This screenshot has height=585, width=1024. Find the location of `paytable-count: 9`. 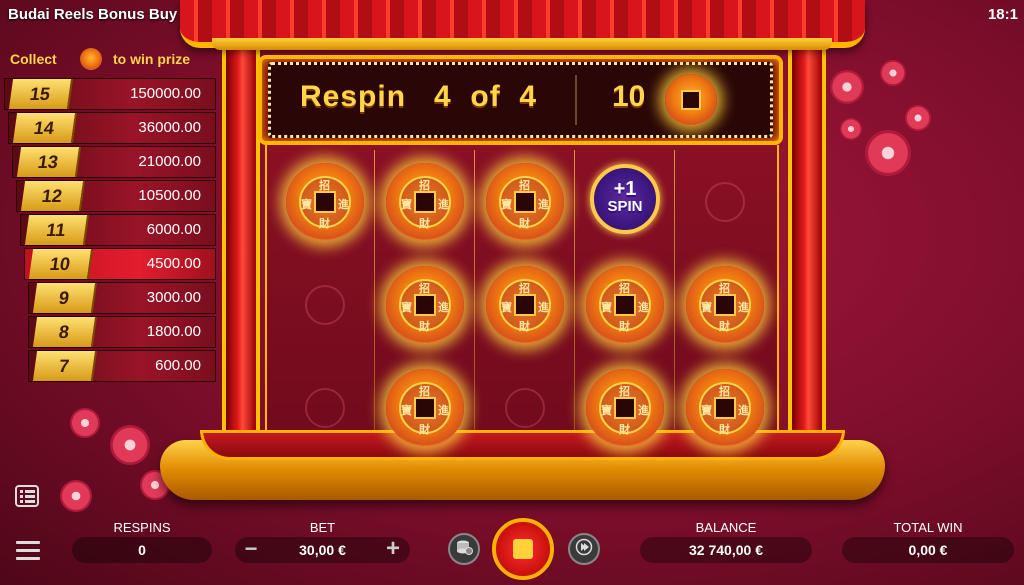

paytable-count: 9 is located at coordinates (65, 298).